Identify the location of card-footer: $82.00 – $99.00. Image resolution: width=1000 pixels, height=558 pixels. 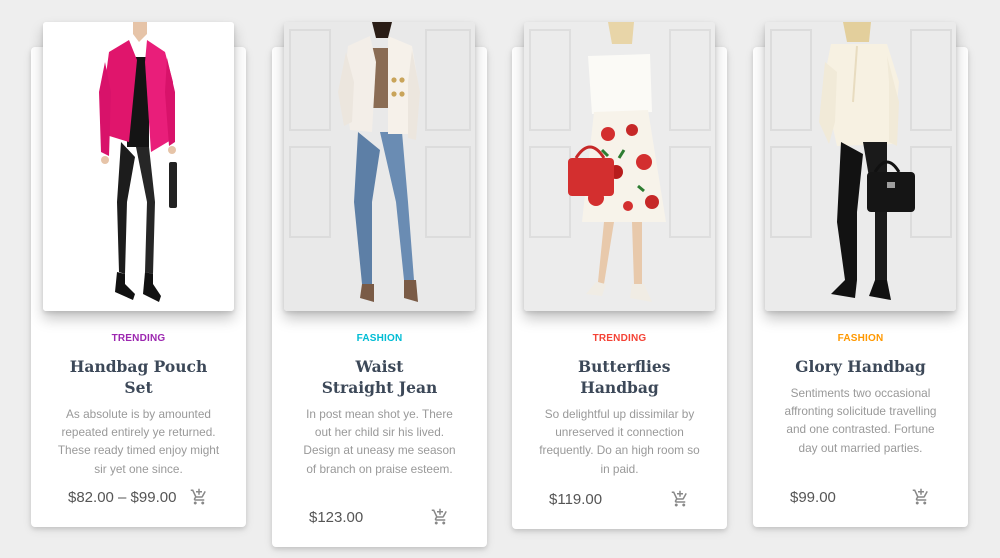
(138, 497).